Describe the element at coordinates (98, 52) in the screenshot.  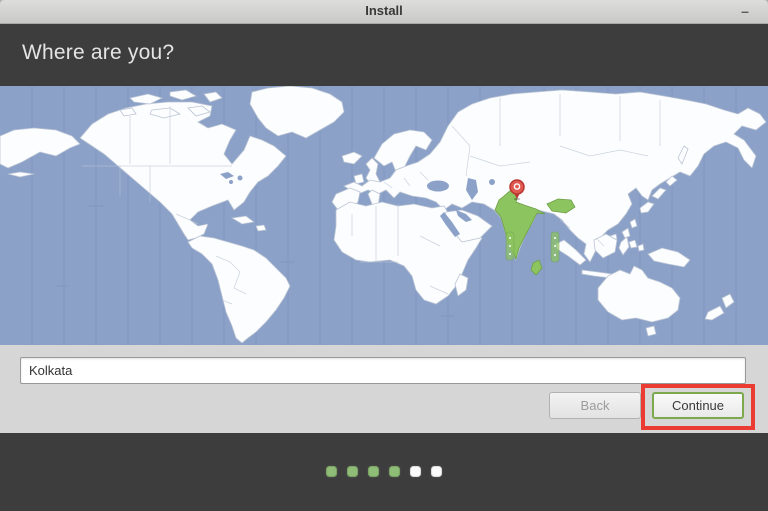
I see `page-title: Where are you?` at that location.